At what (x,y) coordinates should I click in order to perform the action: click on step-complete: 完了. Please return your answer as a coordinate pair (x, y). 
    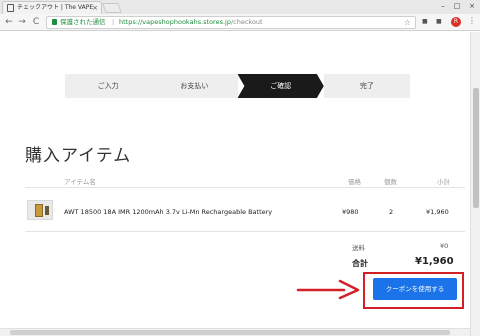
    Looking at the image, I should click on (366, 86).